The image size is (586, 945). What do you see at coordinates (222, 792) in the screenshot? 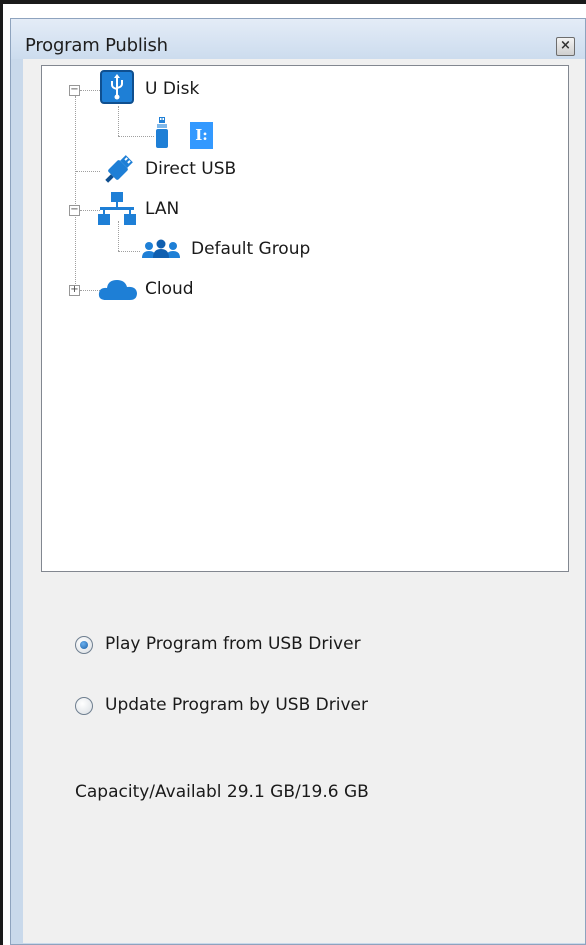
I see `capacity-readout: Capacity/Availabl 29.1 GB/19.6 GB` at bounding box center [222, 792].